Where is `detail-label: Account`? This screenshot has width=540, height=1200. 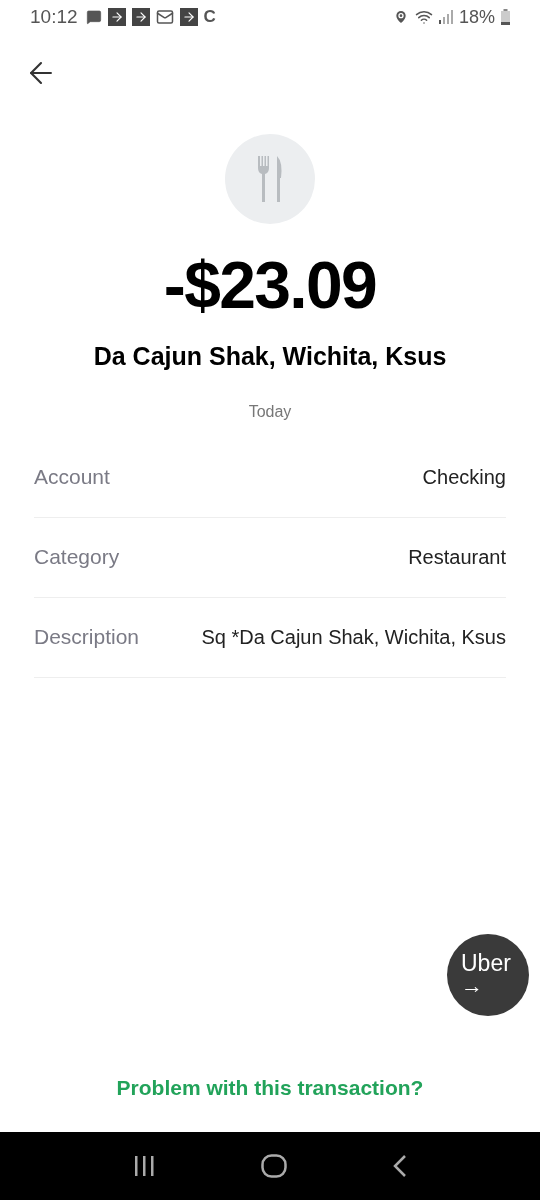 detail-label: Account is located at coordinates (72, 477).